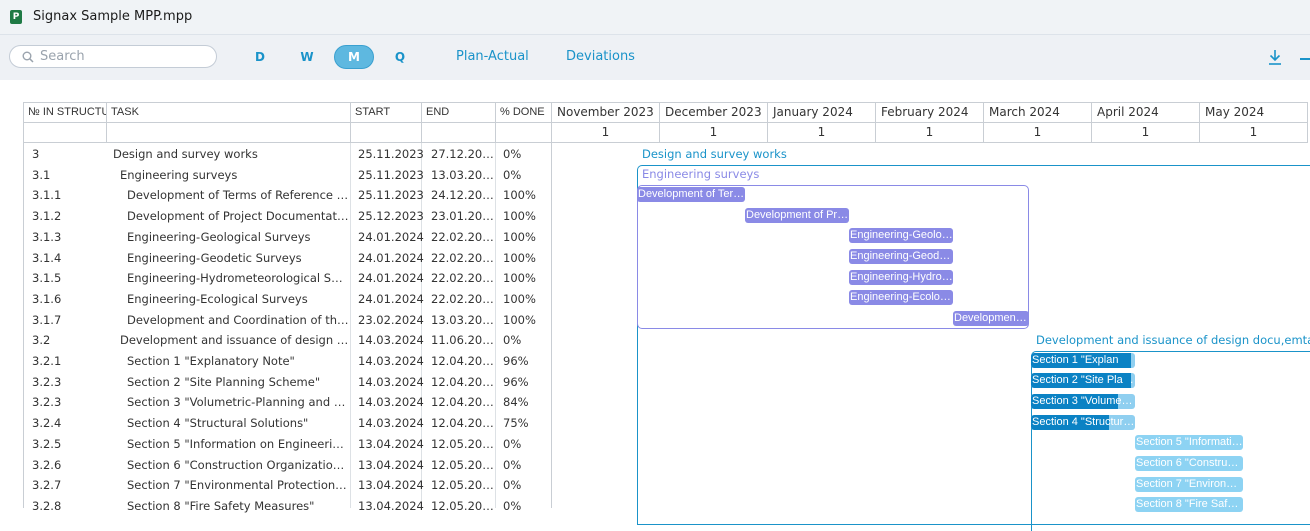 Image resolution: width=1310 pixels, height=531 pixels. What do you see at coordinates (1254, 112) in the screenshot?
I see `month-header: May 2024` at bounding box center [1254, 112].